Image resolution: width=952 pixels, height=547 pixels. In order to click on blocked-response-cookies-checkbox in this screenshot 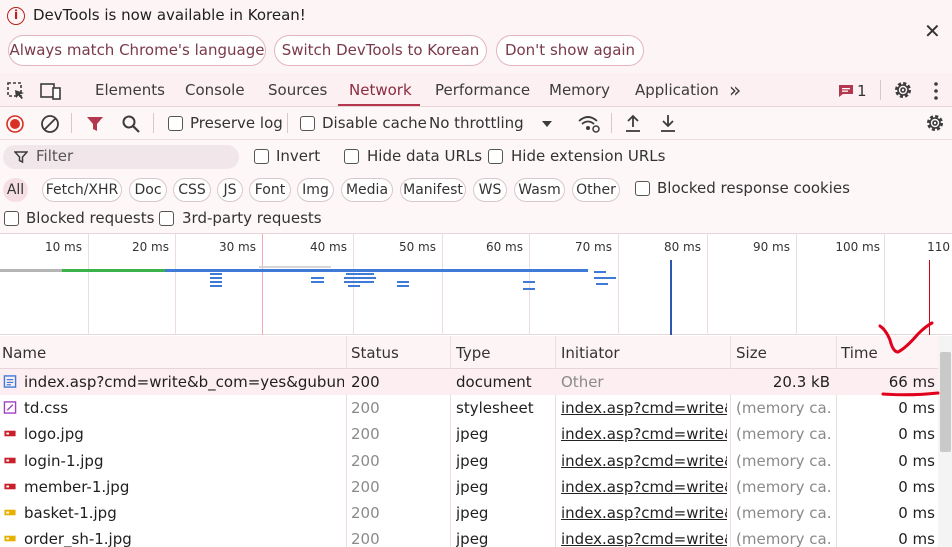, I will do `click(642, 188)`.